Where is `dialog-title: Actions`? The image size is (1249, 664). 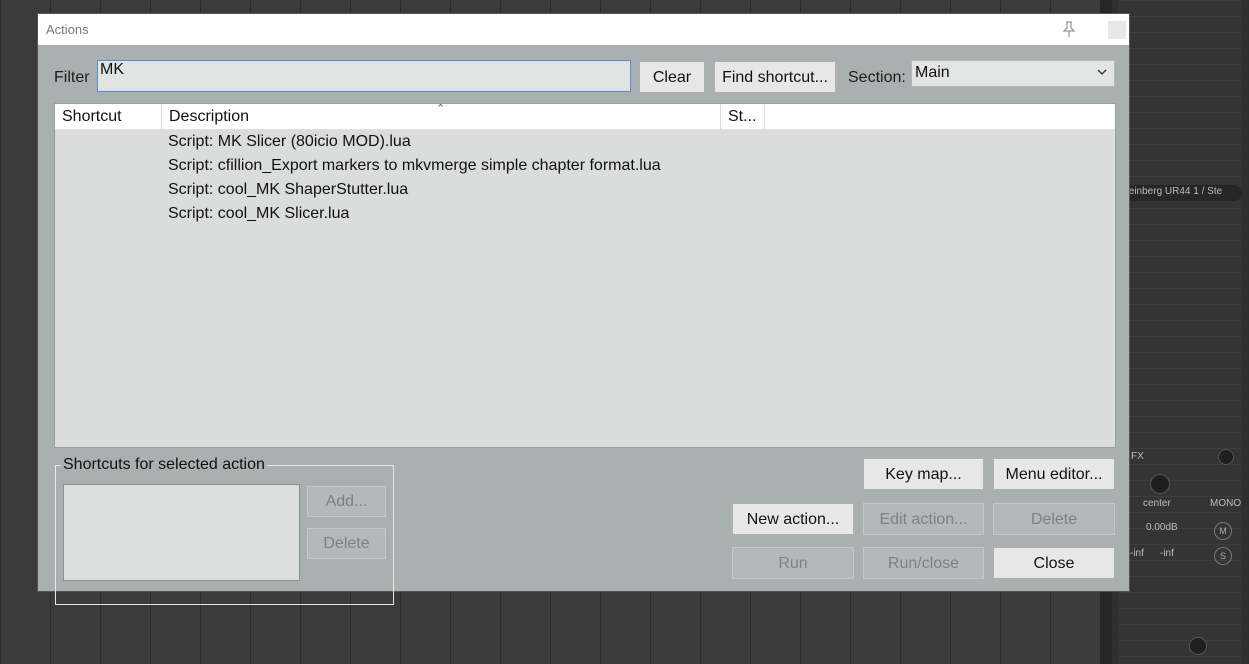 dialog-title: Actions is located at coordinates (67, 29).